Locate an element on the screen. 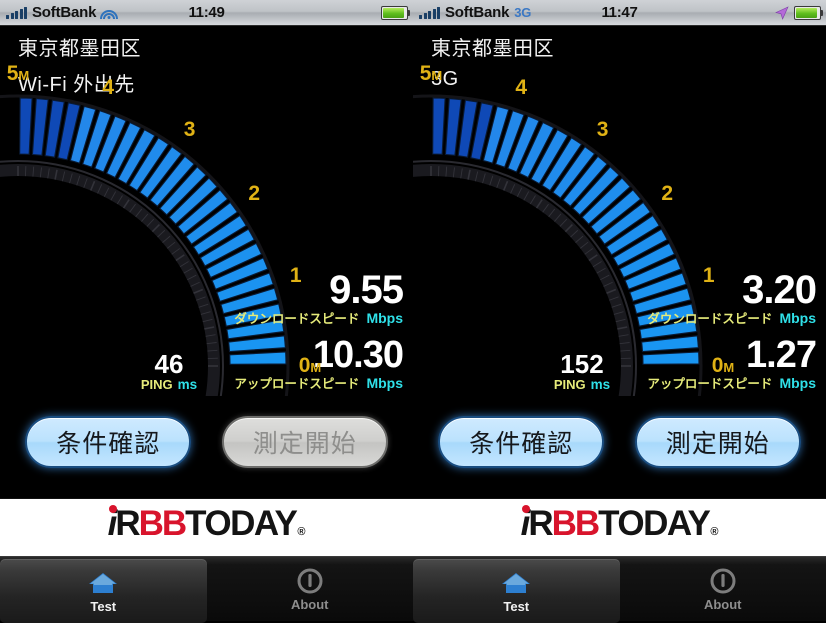  logo-strip: iRBBTODAY® iRBBTODAY® is located at coordinates (413, 527).